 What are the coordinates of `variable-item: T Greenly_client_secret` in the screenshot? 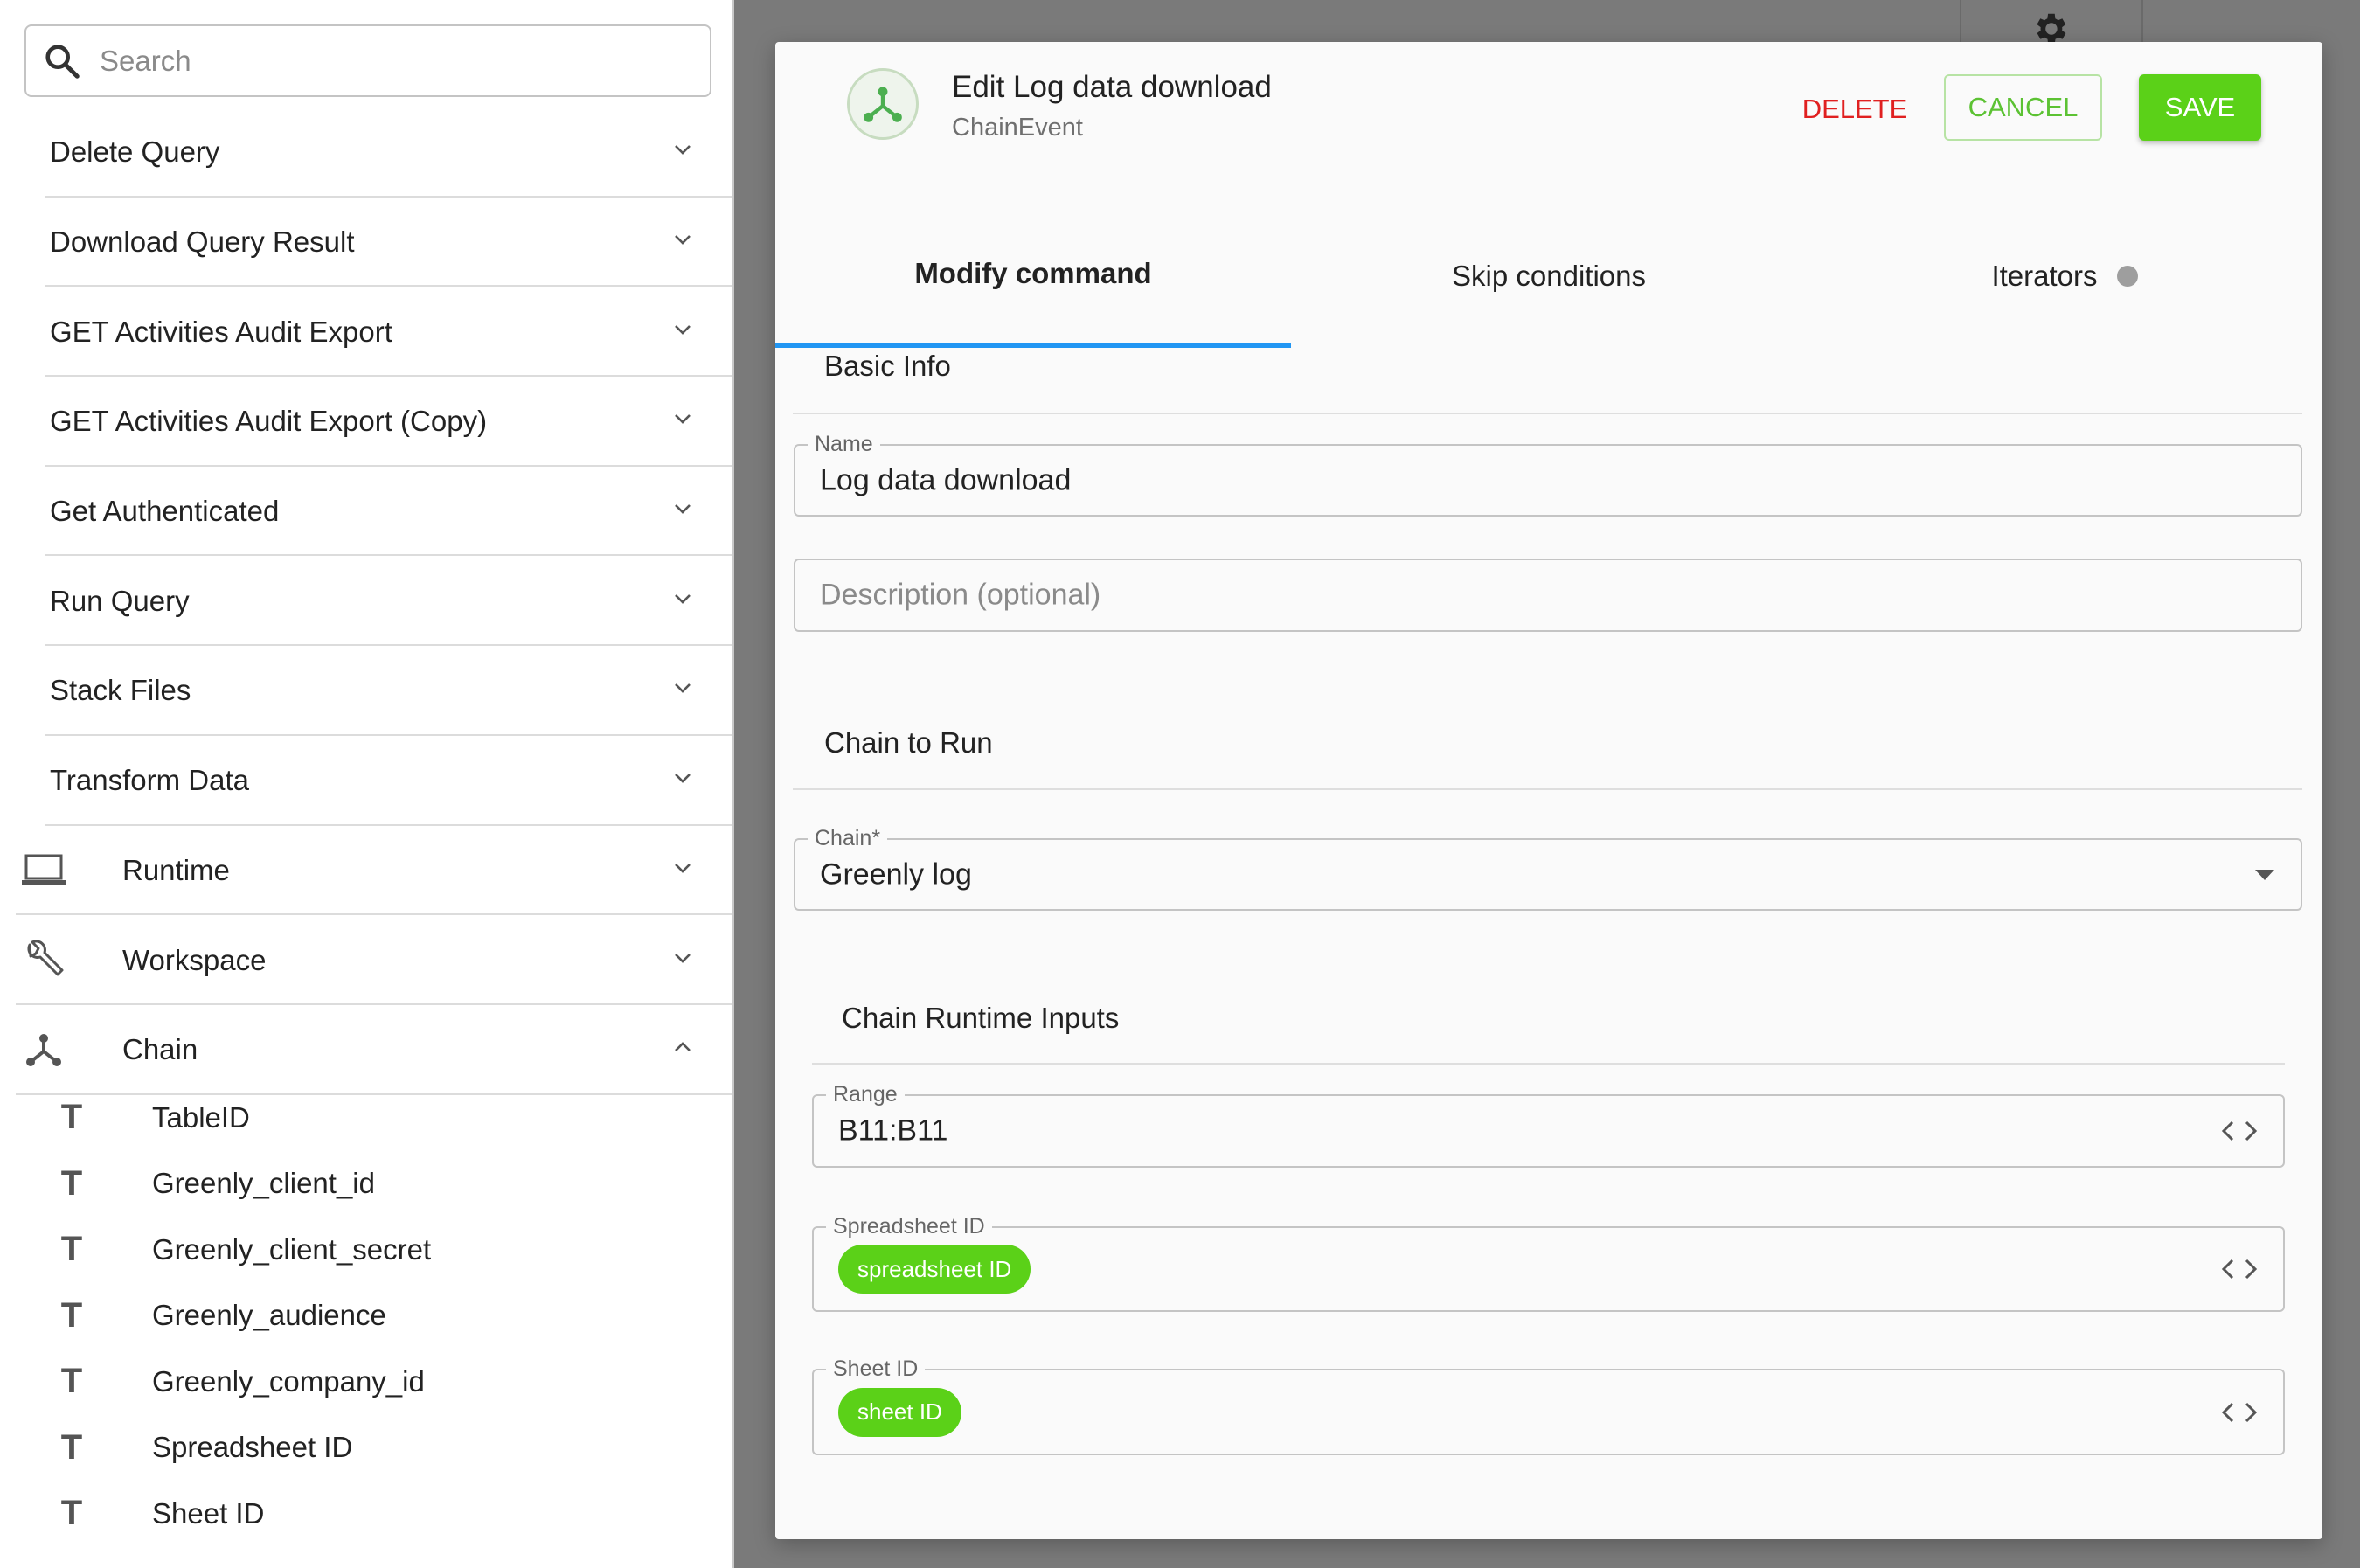 It's located at (366, 1250).